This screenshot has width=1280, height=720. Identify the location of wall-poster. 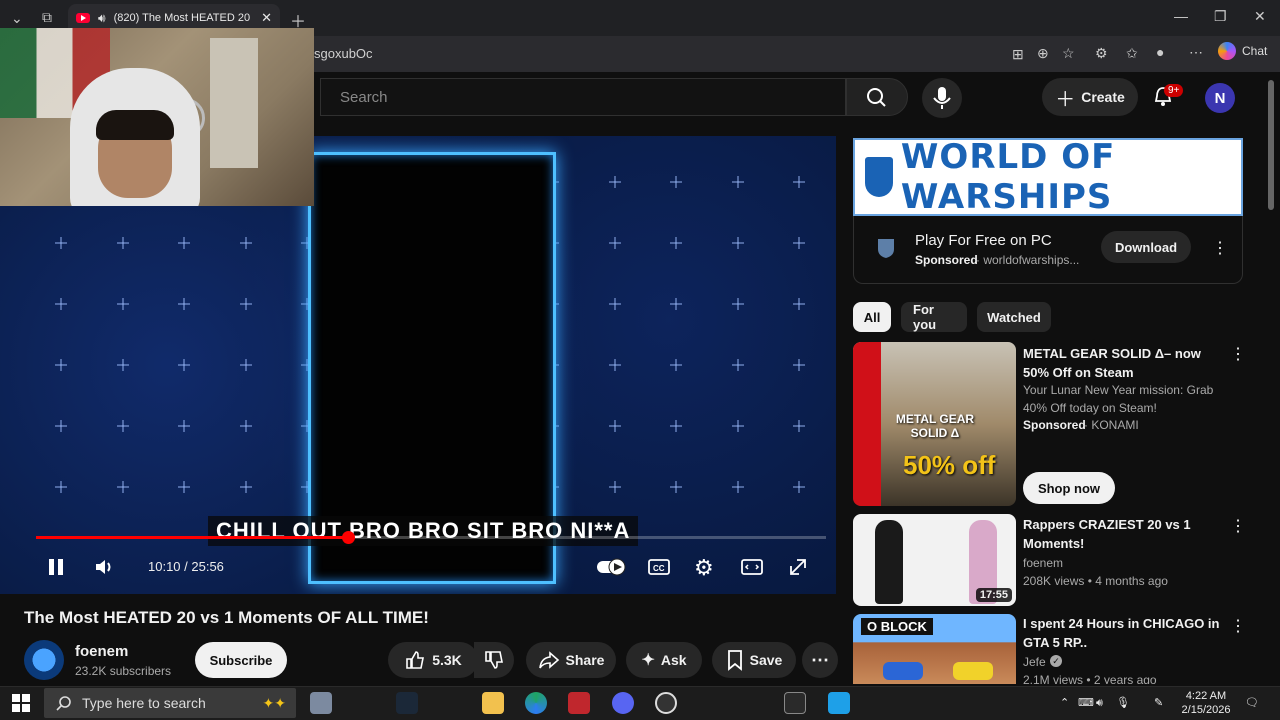
(234, 103).